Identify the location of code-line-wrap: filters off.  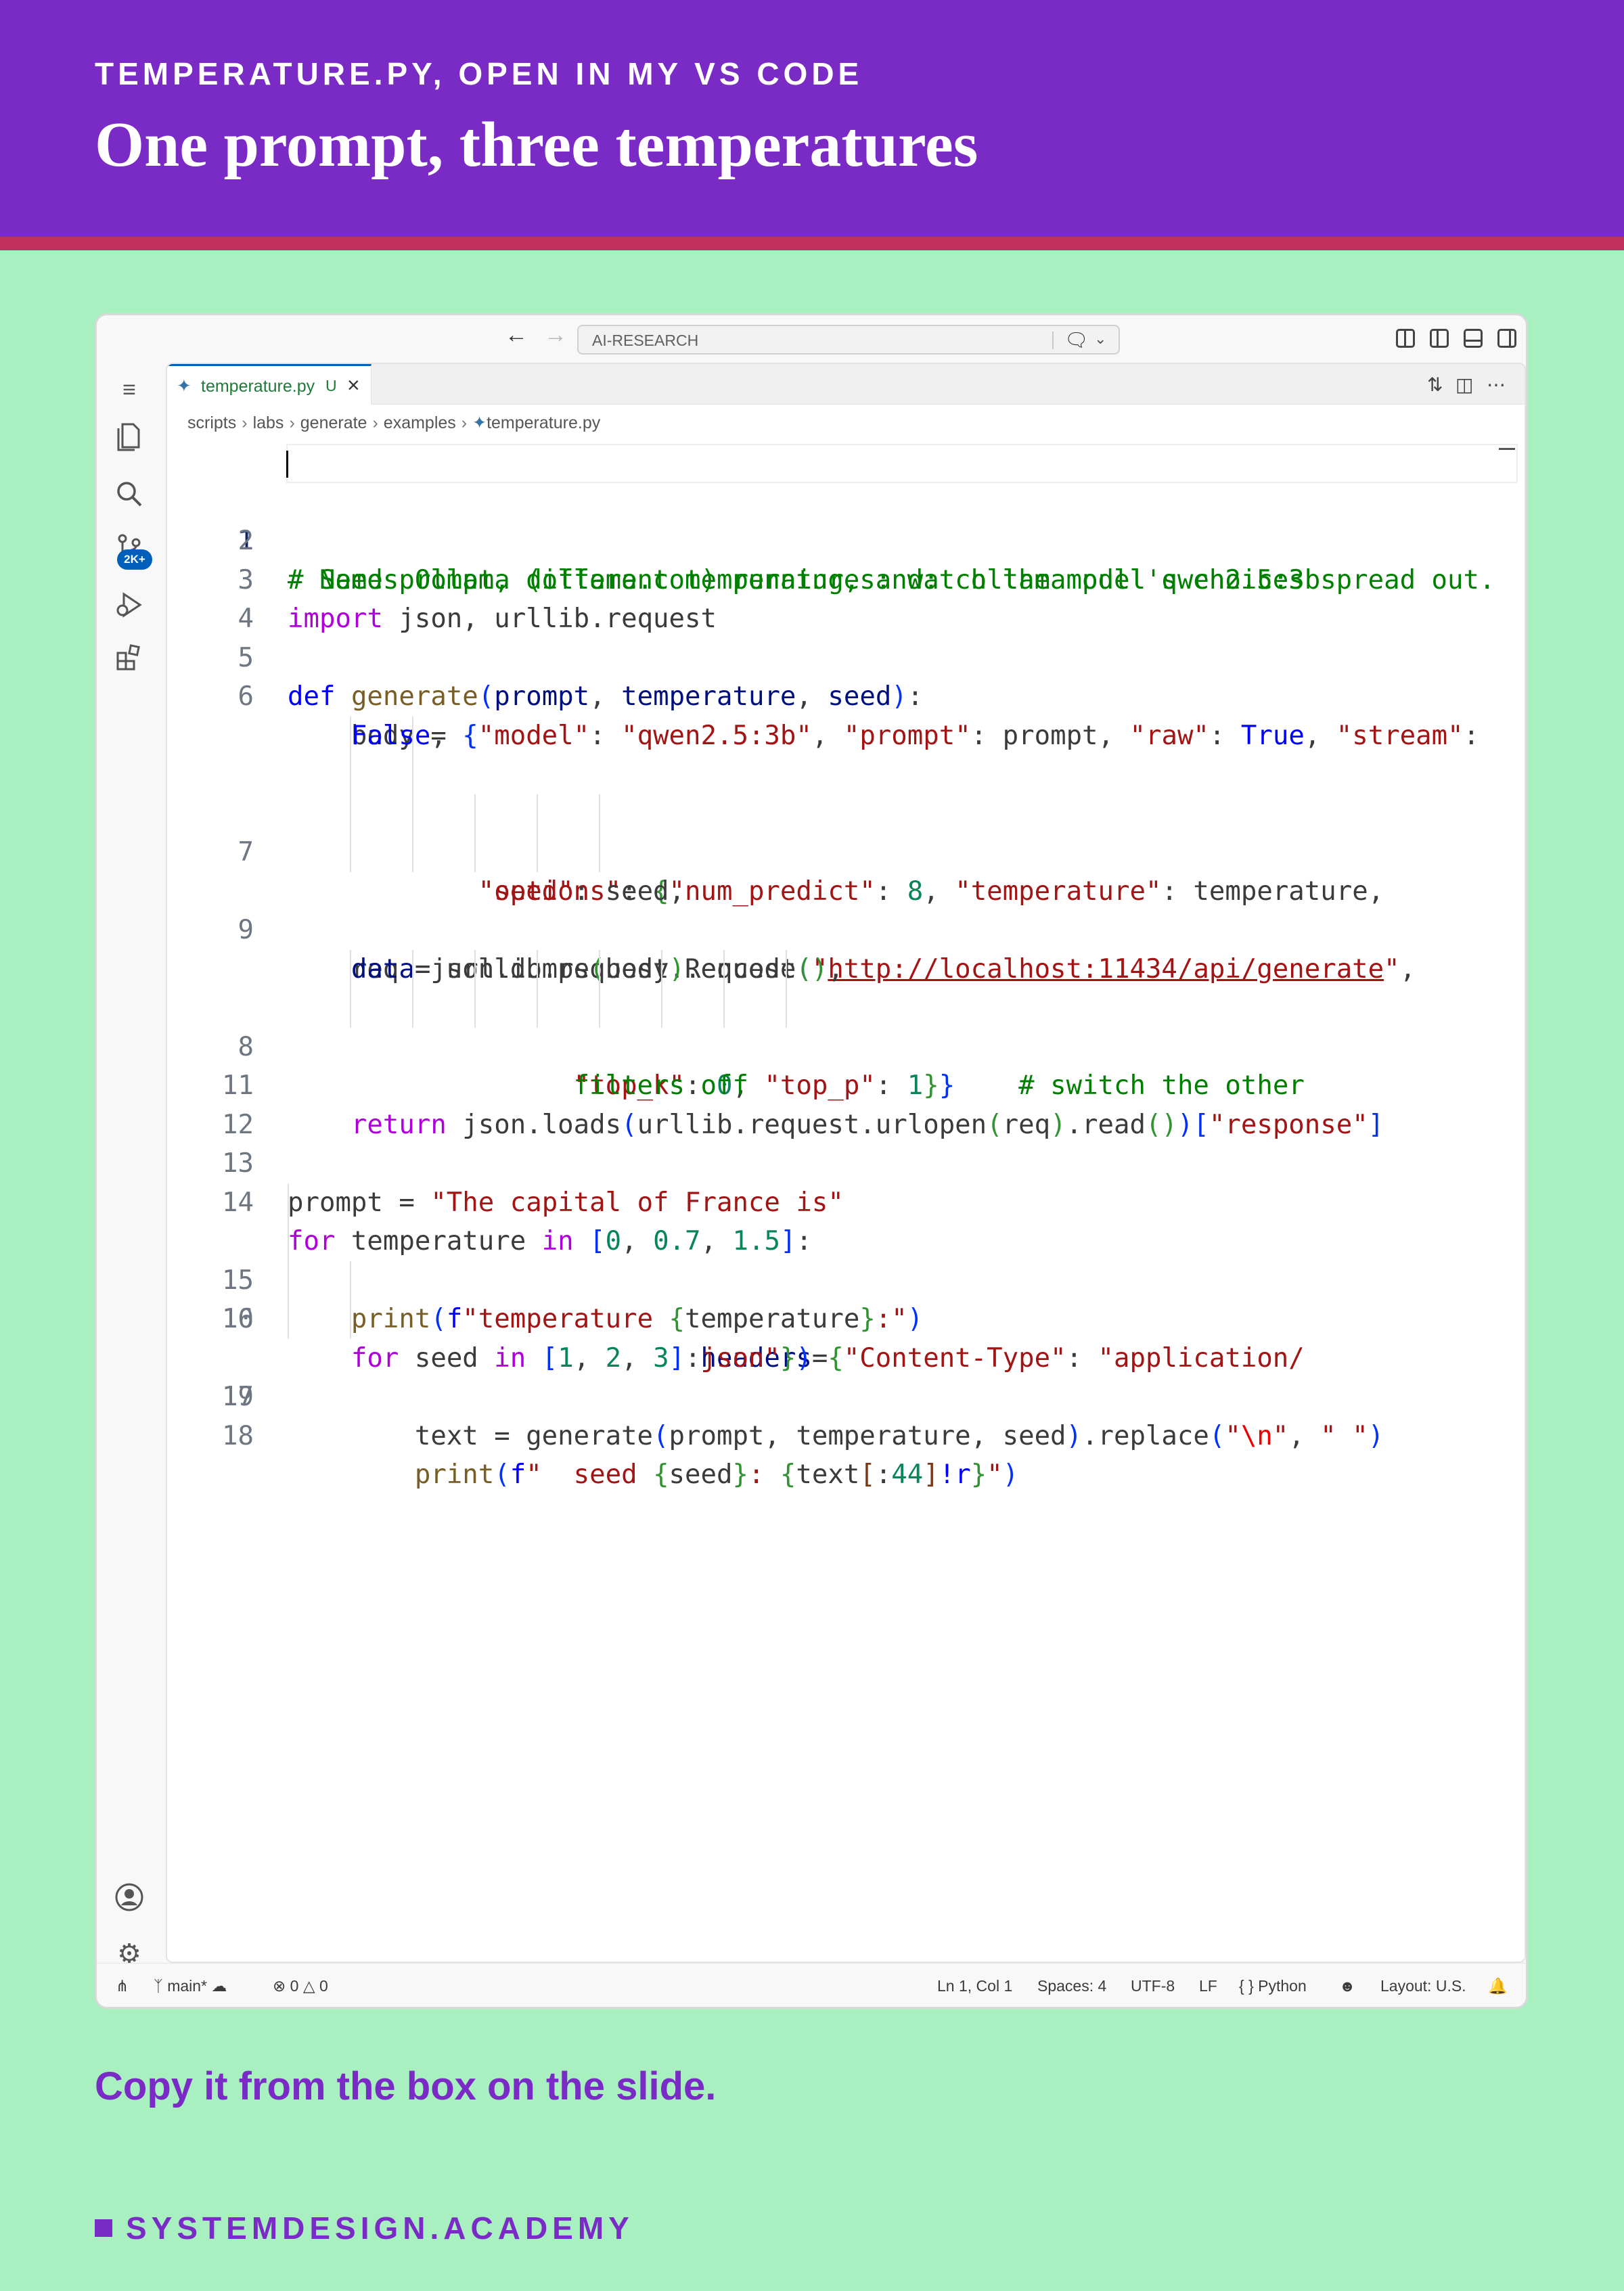
(846, 967).